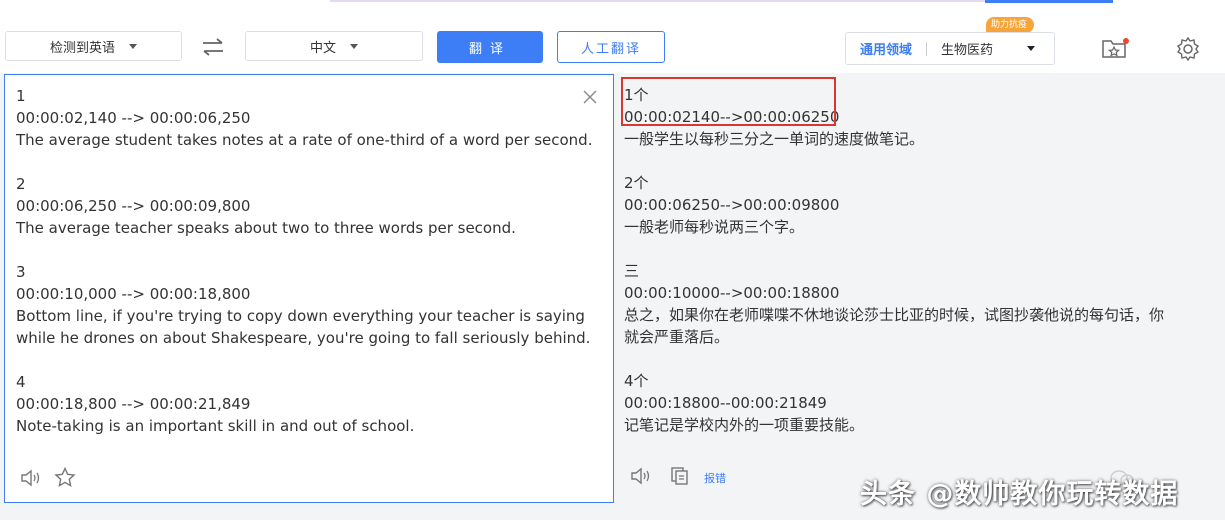 Image resolution: width=1225 pixels, height=520 pixels. Describe the element at coordinates (636, 183) in the screenshot. I see `text-line: 2个` at that location.